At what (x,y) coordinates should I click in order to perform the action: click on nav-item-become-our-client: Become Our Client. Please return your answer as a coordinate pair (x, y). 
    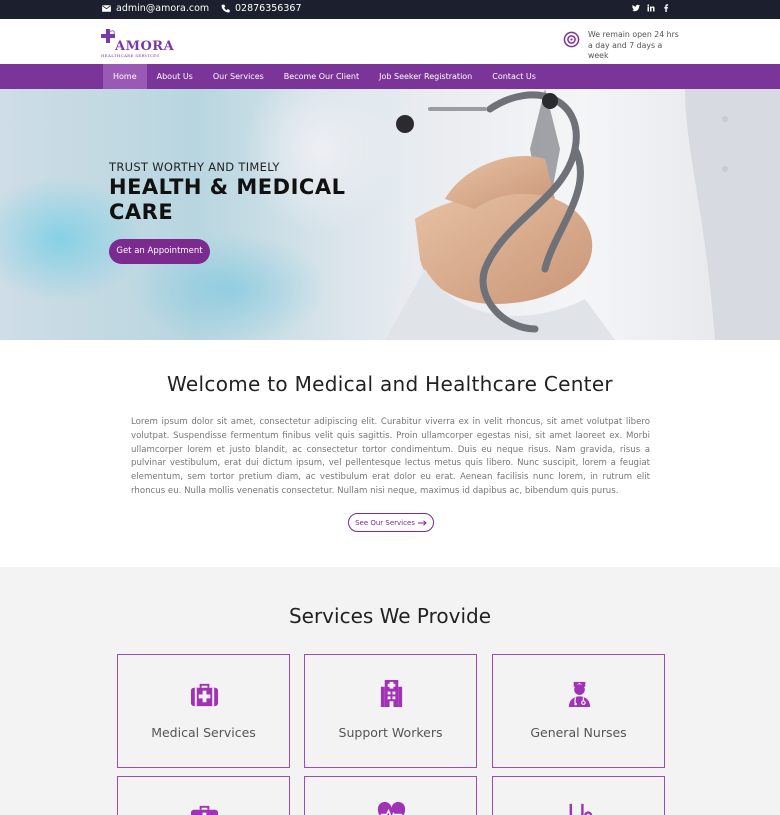
    Looking at the image, I should click on (321, 76).